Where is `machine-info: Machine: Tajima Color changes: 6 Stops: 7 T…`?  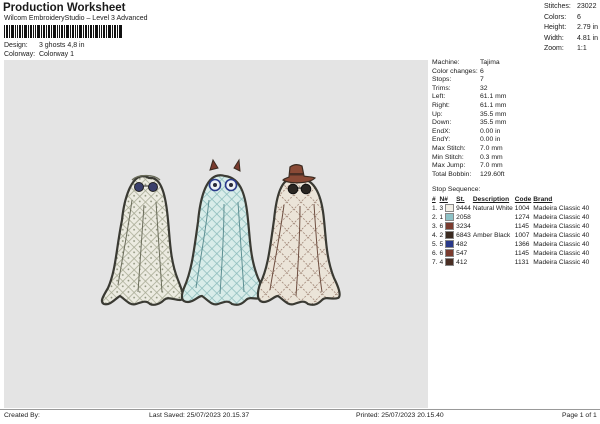
machine-info: Machine: Tajima Color changes: 6 Stops: 7 T… is located at coordinates (469, 119).